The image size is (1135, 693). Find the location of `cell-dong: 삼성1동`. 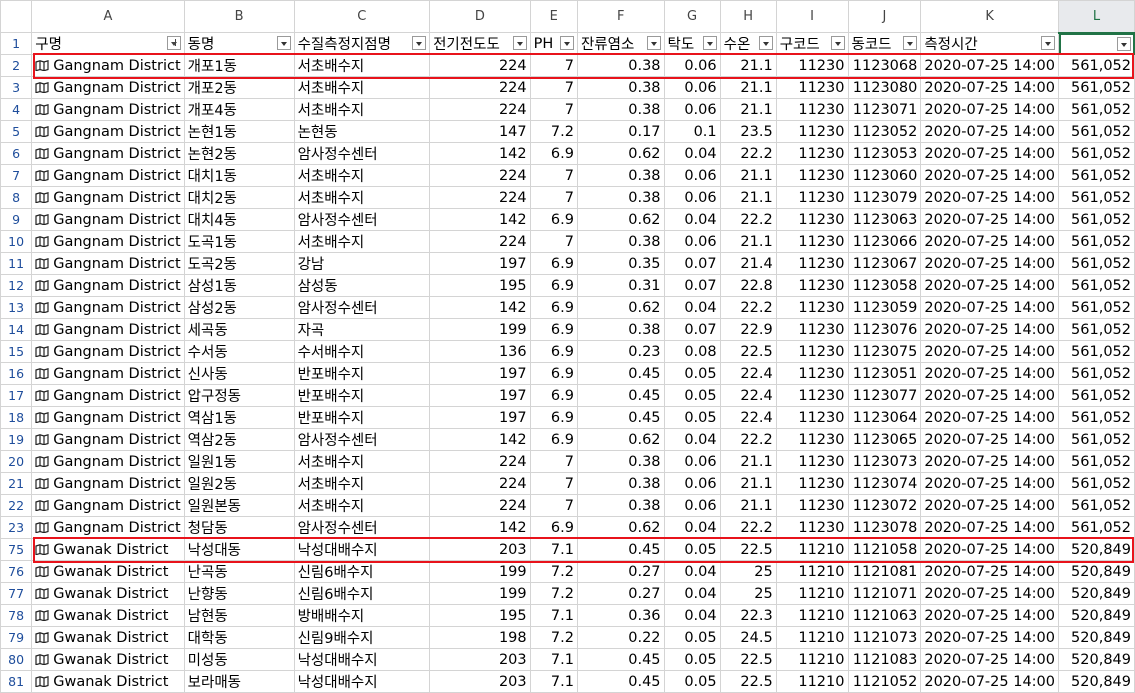

cell-dong: 삼성1동 is located at coordinates (239, 285).